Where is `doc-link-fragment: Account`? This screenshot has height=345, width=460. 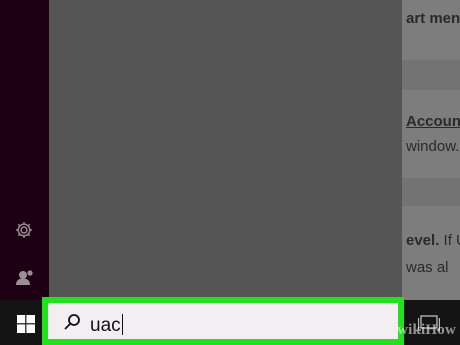
doc-link-fragment: Account is located at coordinates (433, 121).